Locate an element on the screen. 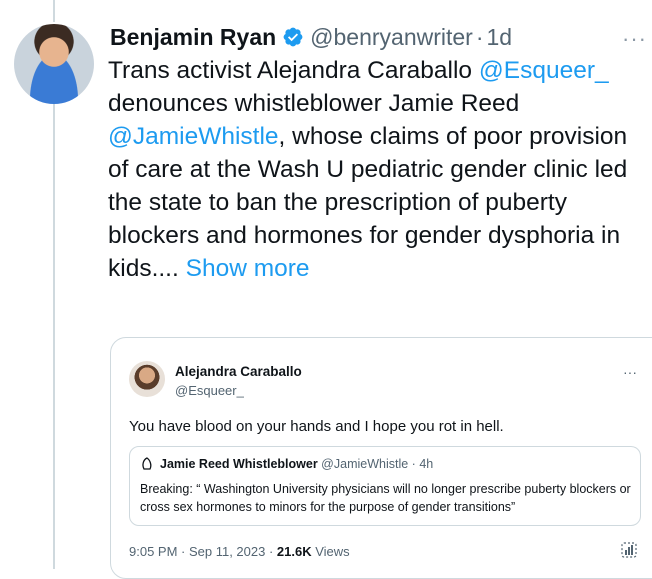  quote-more-dots-icon: ··· is located at coordinates (630, 372).